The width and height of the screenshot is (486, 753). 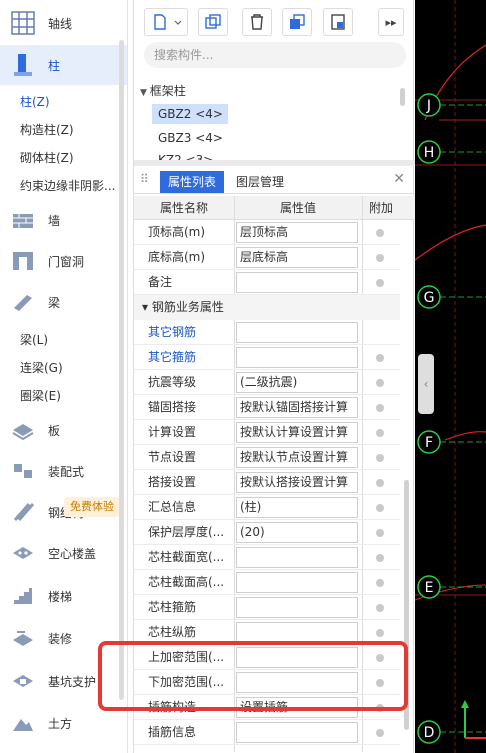 I want to click on property-group-header: ▾ 钢筋业务属性, so click(x=267, y=307).